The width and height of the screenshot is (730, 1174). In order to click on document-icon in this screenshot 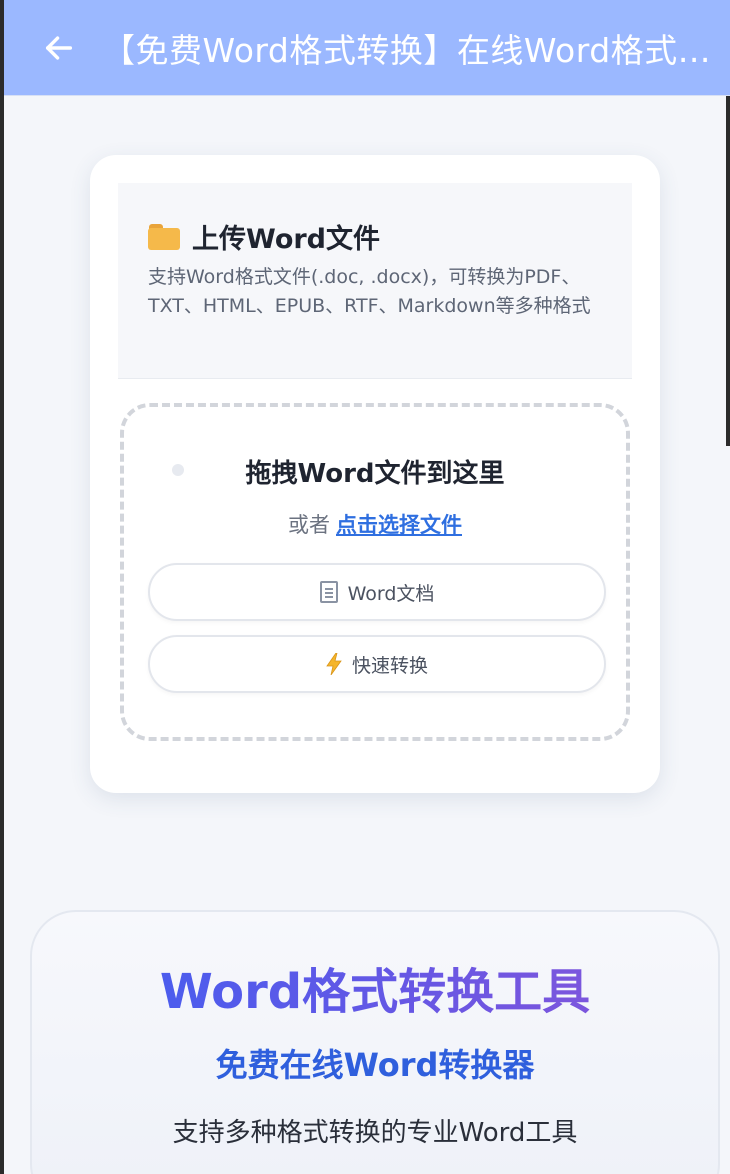, I will do `click(328, 592)`.